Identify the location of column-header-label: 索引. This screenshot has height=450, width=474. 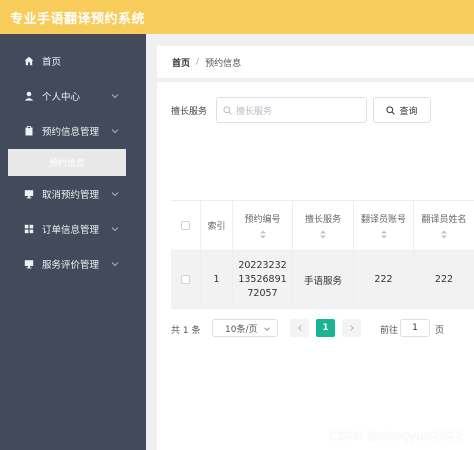
(216, 227).